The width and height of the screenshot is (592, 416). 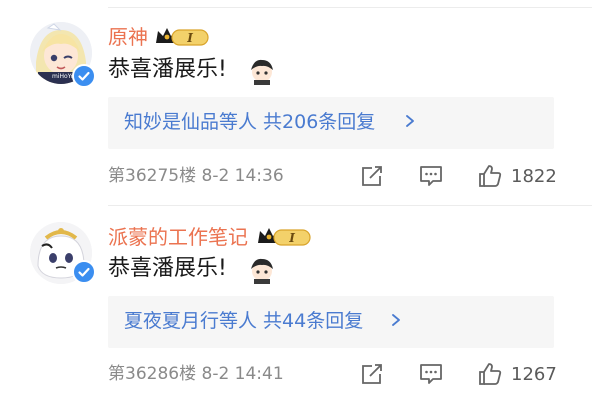 What do you see at coordinates (128, 37) in the screenshot?
I see `username: 原神` at bounding box center [128, 37].